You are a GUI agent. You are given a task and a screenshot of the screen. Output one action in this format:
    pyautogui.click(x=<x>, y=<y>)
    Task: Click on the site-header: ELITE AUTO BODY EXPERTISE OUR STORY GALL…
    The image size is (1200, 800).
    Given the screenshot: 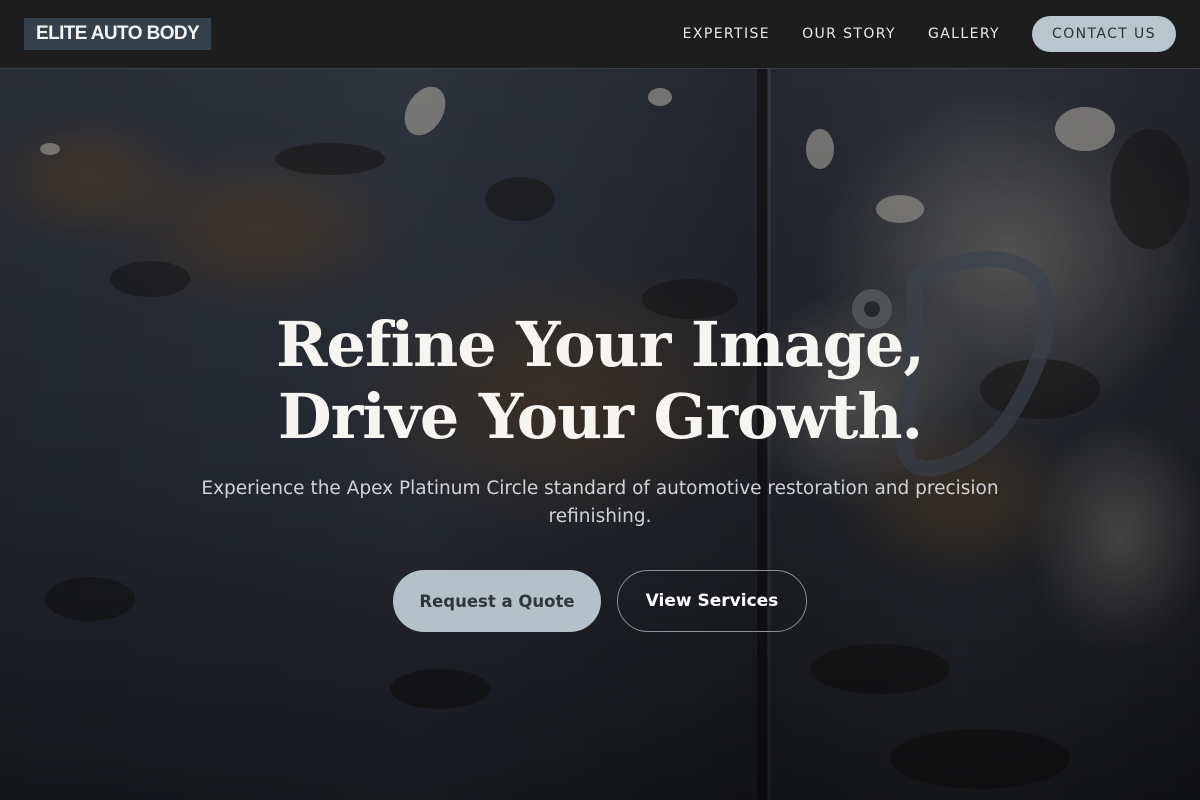 What is the action you would take?
    pyautogui.click(x=600, y=34)
    